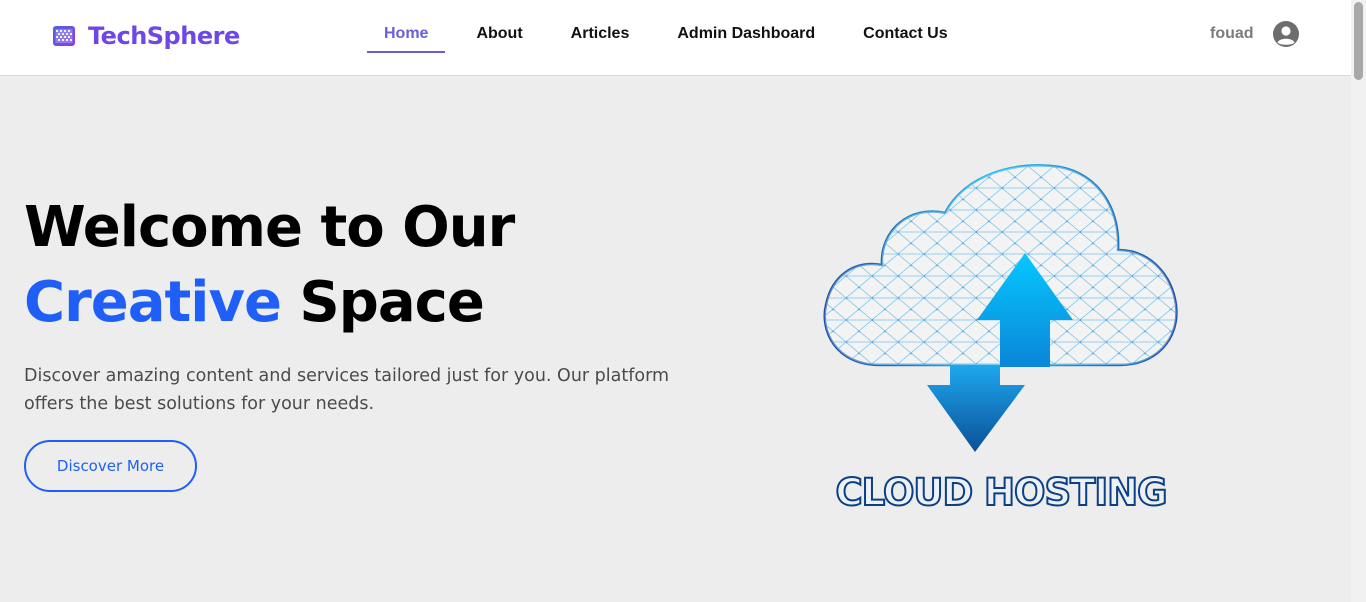  I want to click on page-scrollbar, so click(1358, 301).